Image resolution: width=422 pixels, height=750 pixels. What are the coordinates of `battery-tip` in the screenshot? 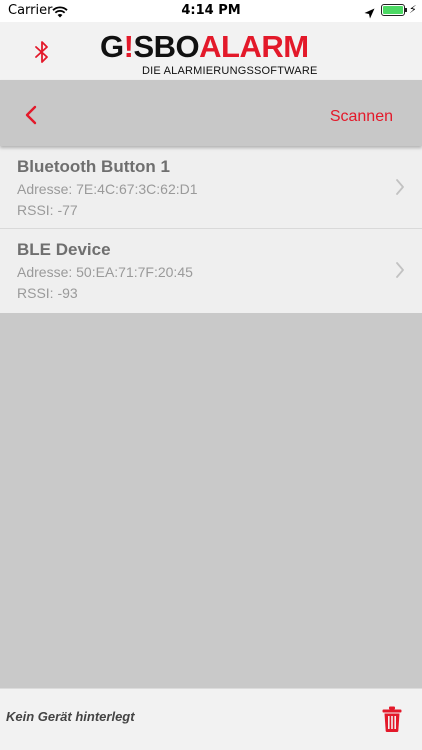 It's located at (406, 10).